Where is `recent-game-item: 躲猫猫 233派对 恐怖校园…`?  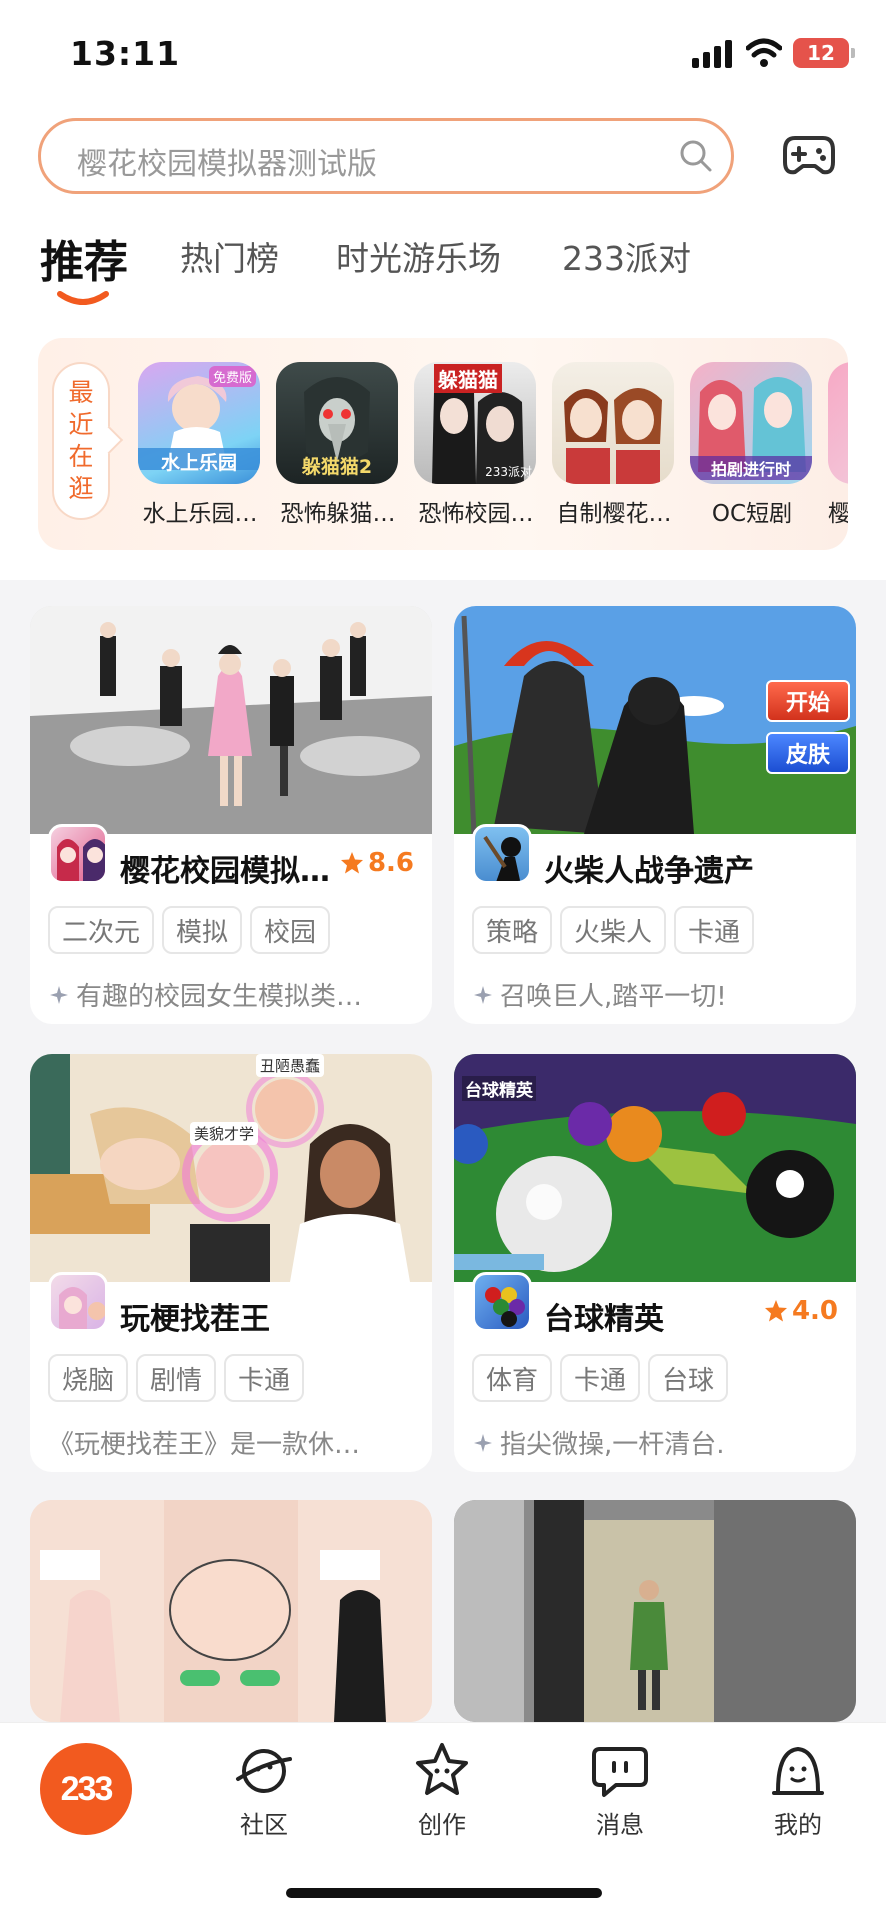
recent-game-item: 躲猫猫 233派对 恐怖校园… is located at coordinates (476, 445).